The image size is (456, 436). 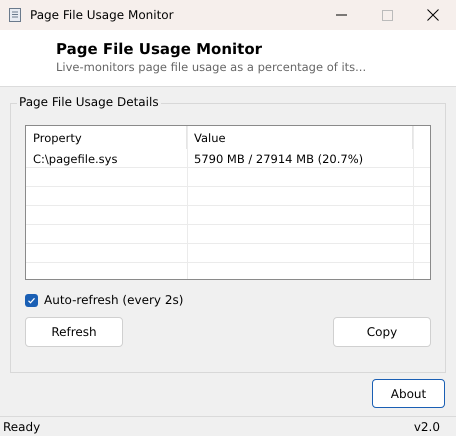 What do you see at coordinates (75, 159) in the screenshot?
I see `table-cell-text: C:\pagefile.sys` at bounding box center [75, 159].